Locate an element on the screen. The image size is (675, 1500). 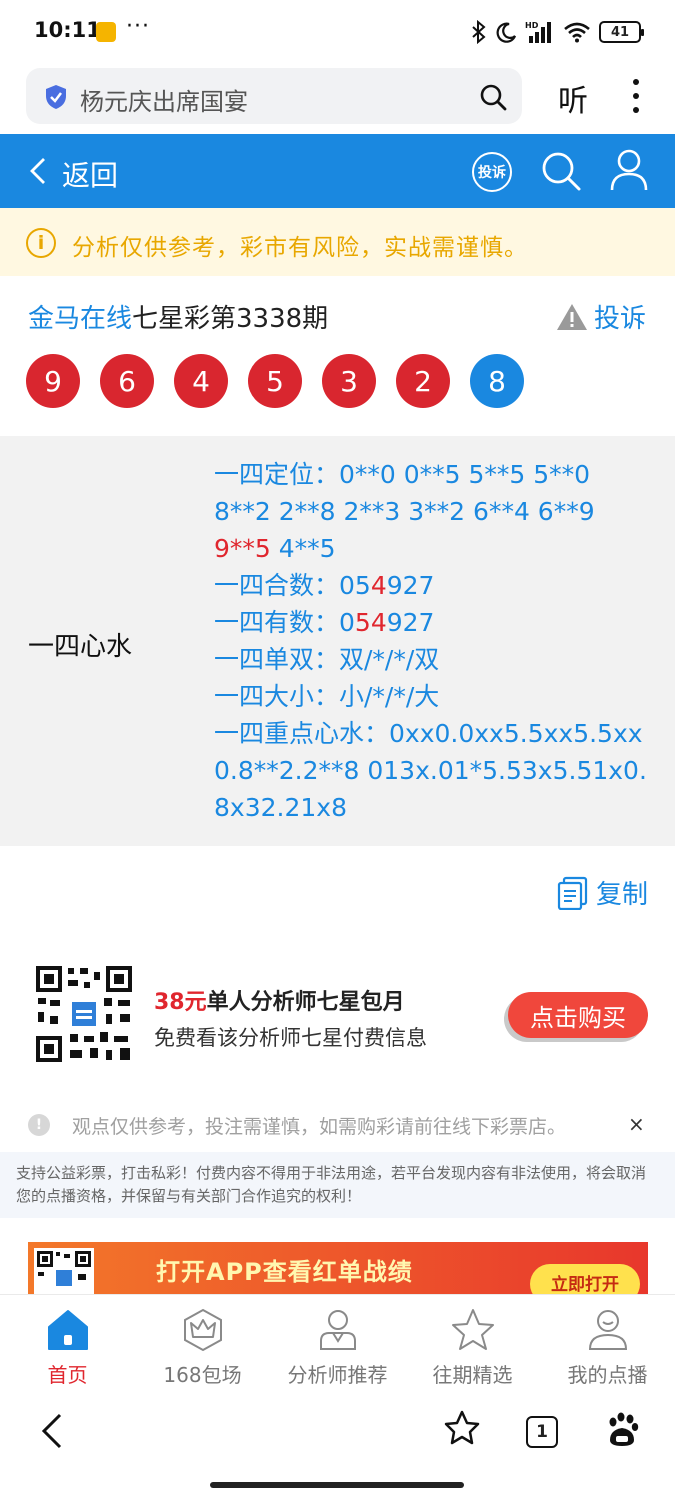
tab-168: 168包场 is located at coordinates (202, 1345).